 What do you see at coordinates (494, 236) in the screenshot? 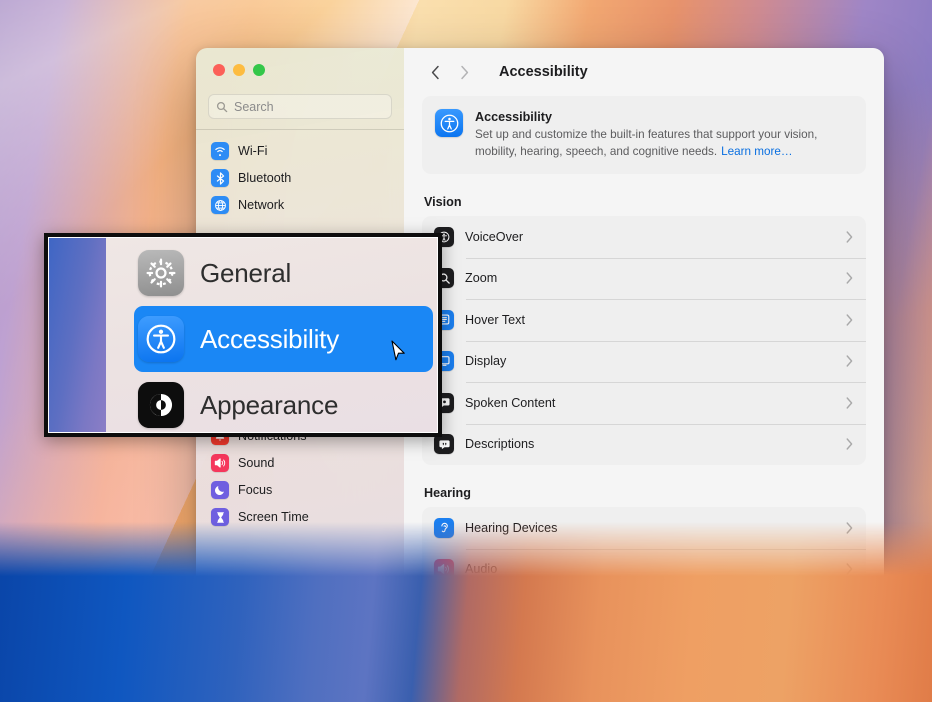
I see `list-item-label: VoiceOver` at bounding box center [494, 236].